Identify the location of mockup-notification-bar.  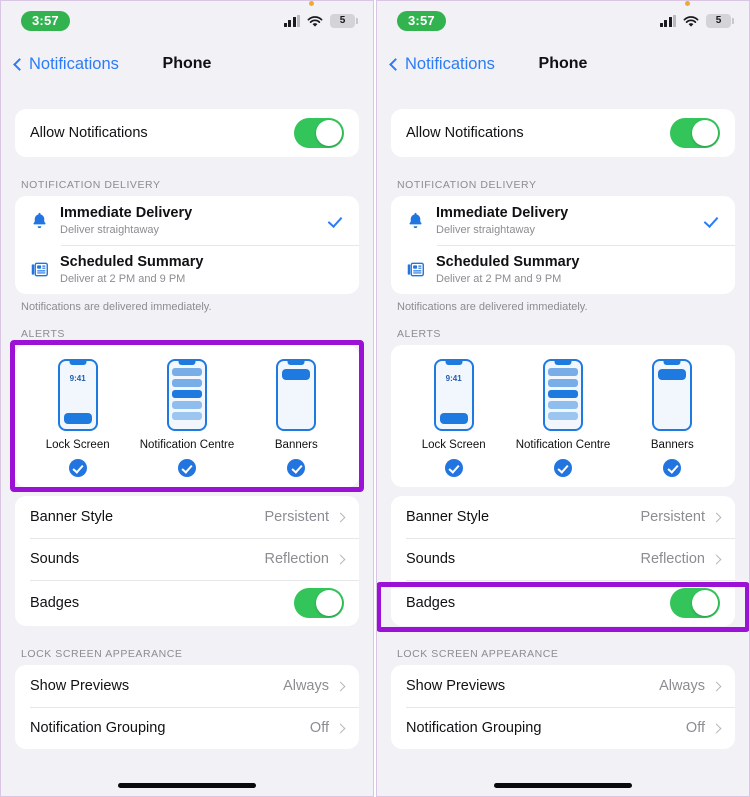
(77, 418).